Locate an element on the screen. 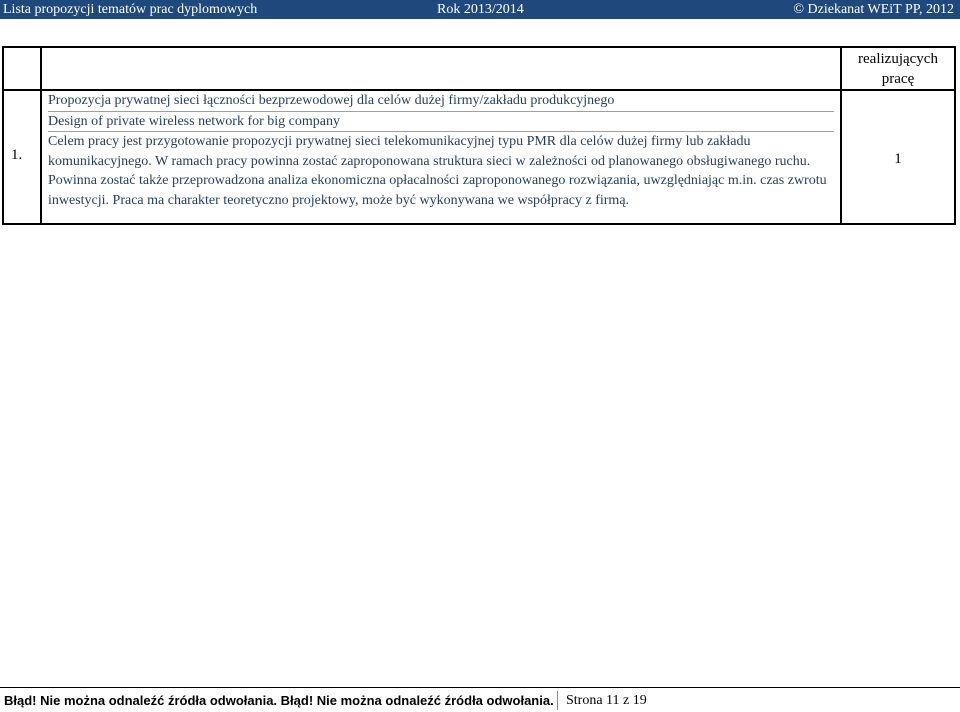 This screenshot has height=712, width=960. student-count: 1 is located at coordinates (898, 159).